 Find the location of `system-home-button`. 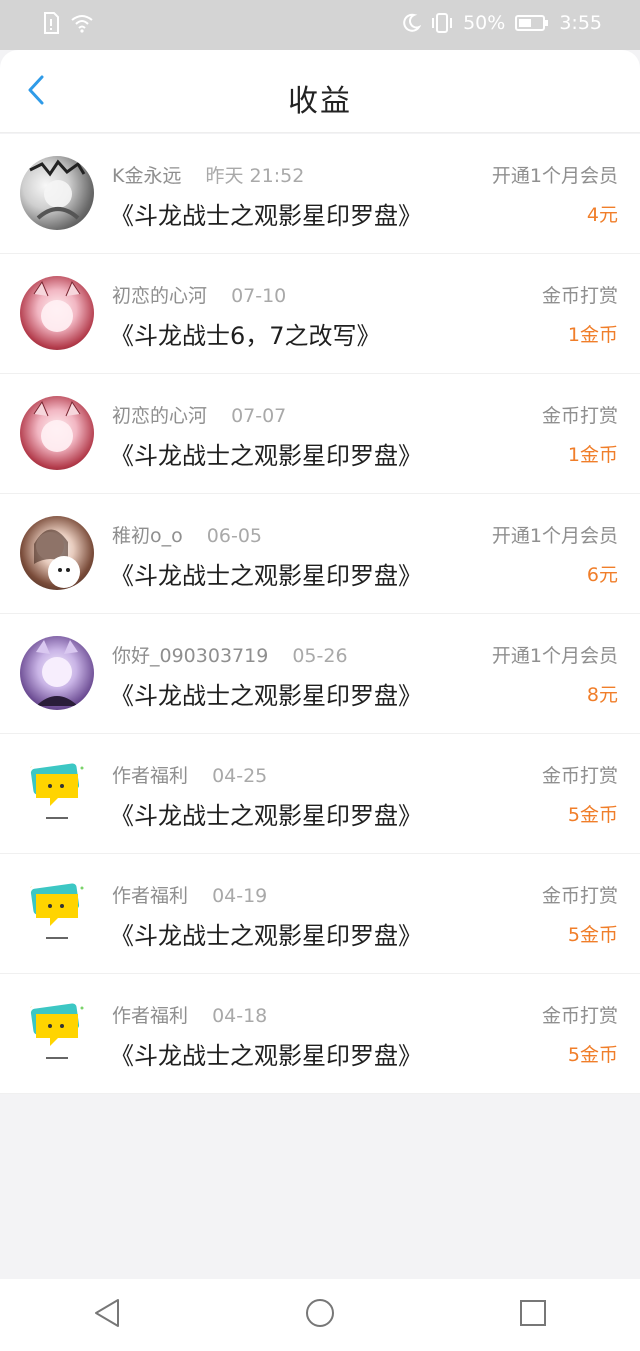

system-home-button is located at coordinates (320, 1315).